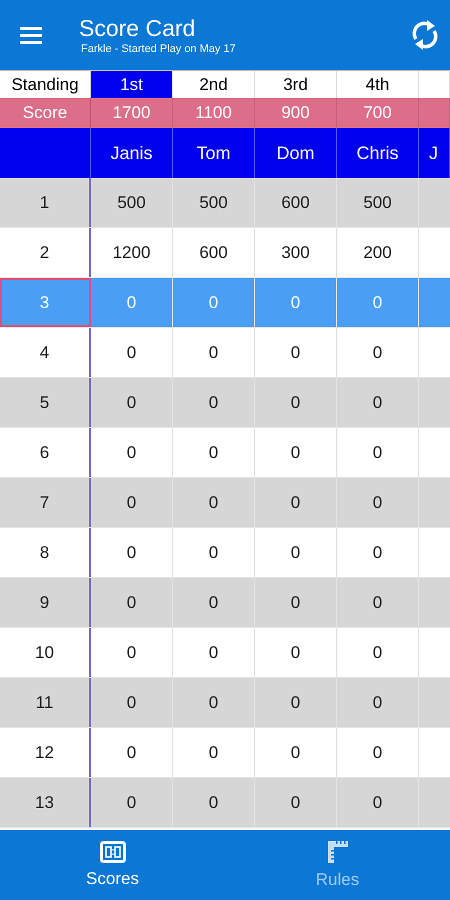  What do you see at coordinates (225, 653) in the screenshot?
I see `table-row: 10 0 0 0 0` at bounding box center [225, 653].